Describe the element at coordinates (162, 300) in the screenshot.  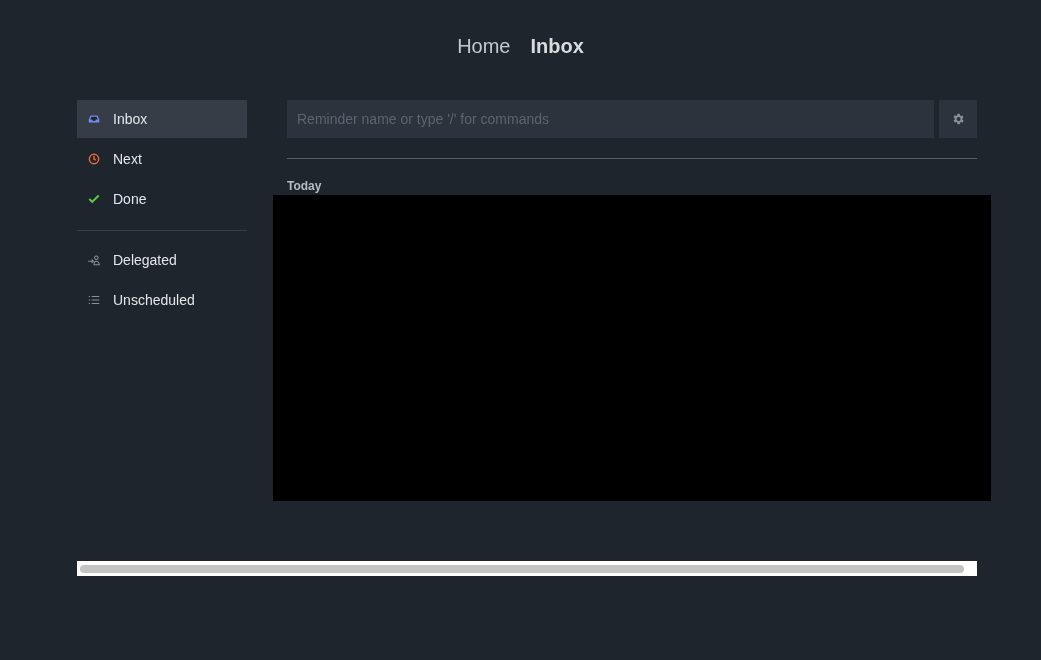
I see `sidebar-item: Unscheduled` at that location.